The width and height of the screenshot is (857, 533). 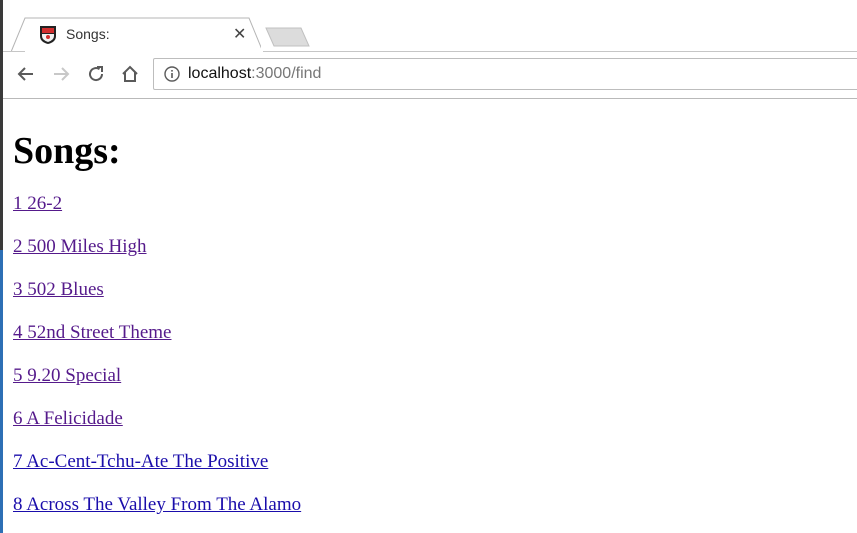 I want to click on list-item: 5 9.20 Special, so click(x=433, y=376).